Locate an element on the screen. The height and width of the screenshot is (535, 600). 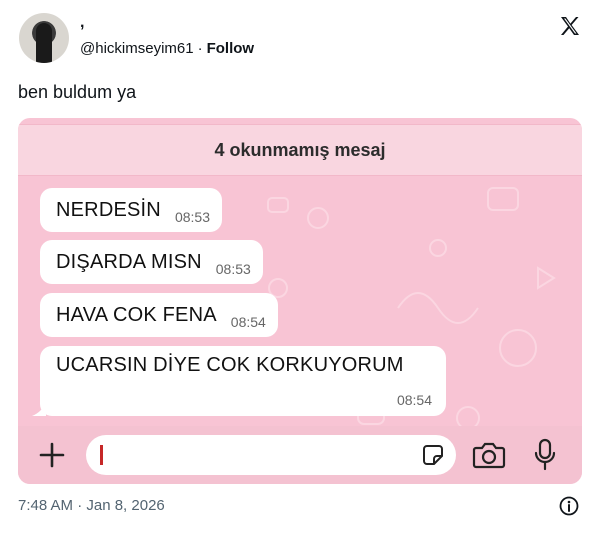
sticker-icon is located at coordinates (433, 455).